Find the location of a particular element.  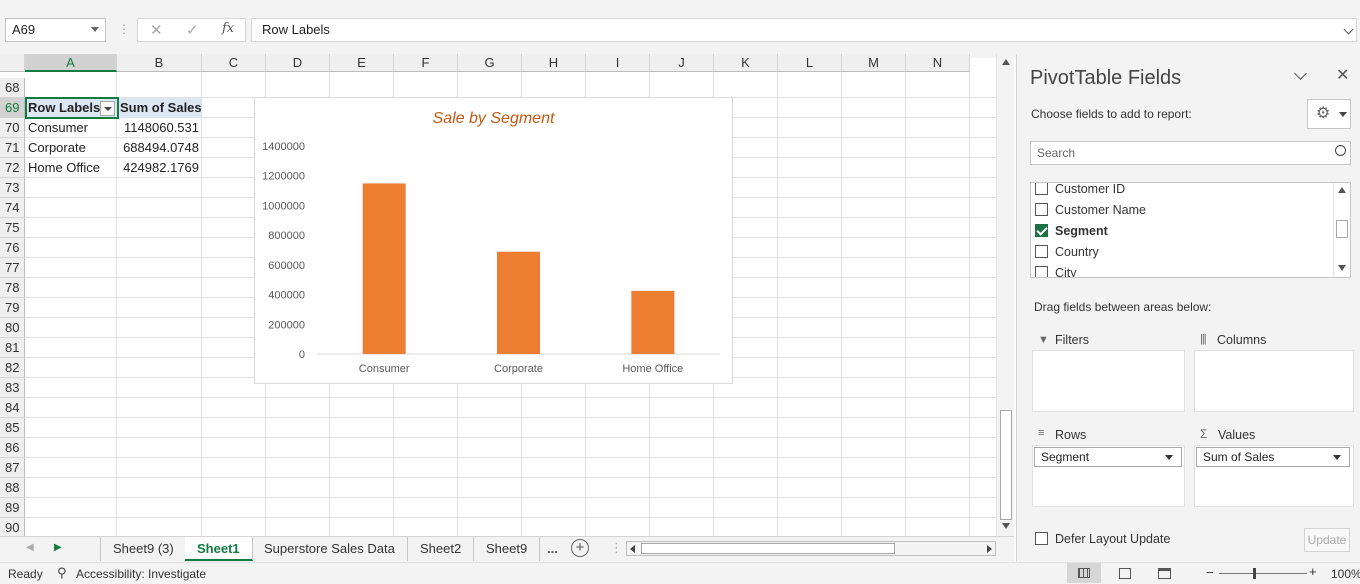

scroll-left-icon is located at coordinates (632, 549).